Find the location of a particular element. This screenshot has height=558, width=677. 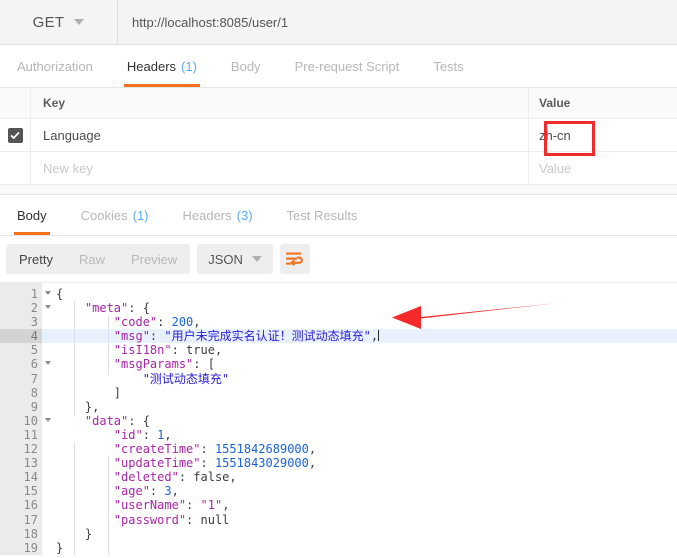

url-input: http://localhost:8085/user/1 is located at coordinates (397, 22).